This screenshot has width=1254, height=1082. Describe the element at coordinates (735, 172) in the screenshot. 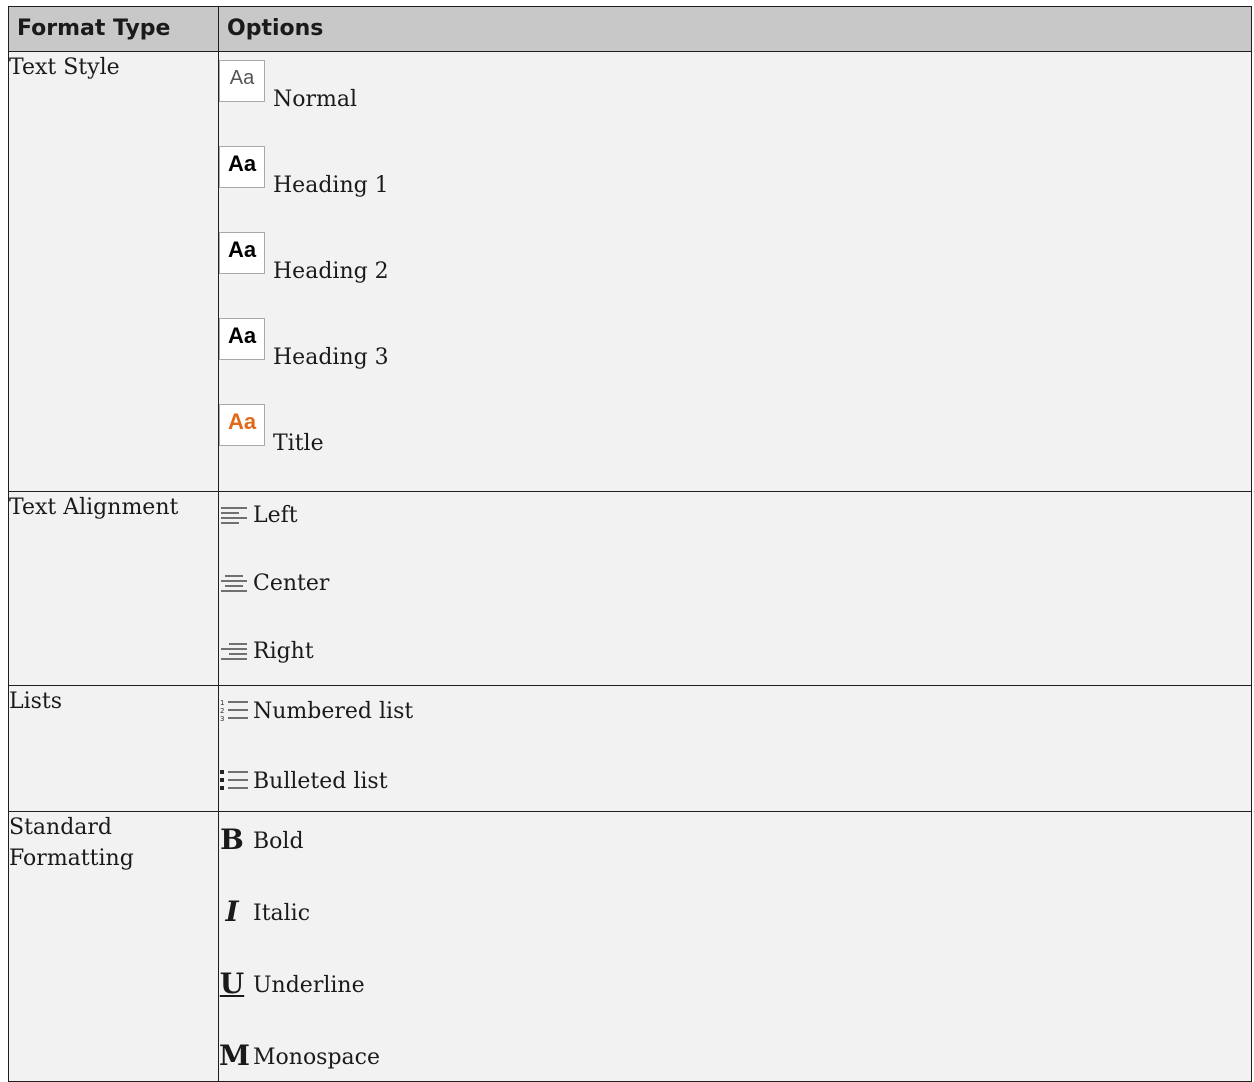

I see `option-heading-1: Aa Heading 1` at that location.